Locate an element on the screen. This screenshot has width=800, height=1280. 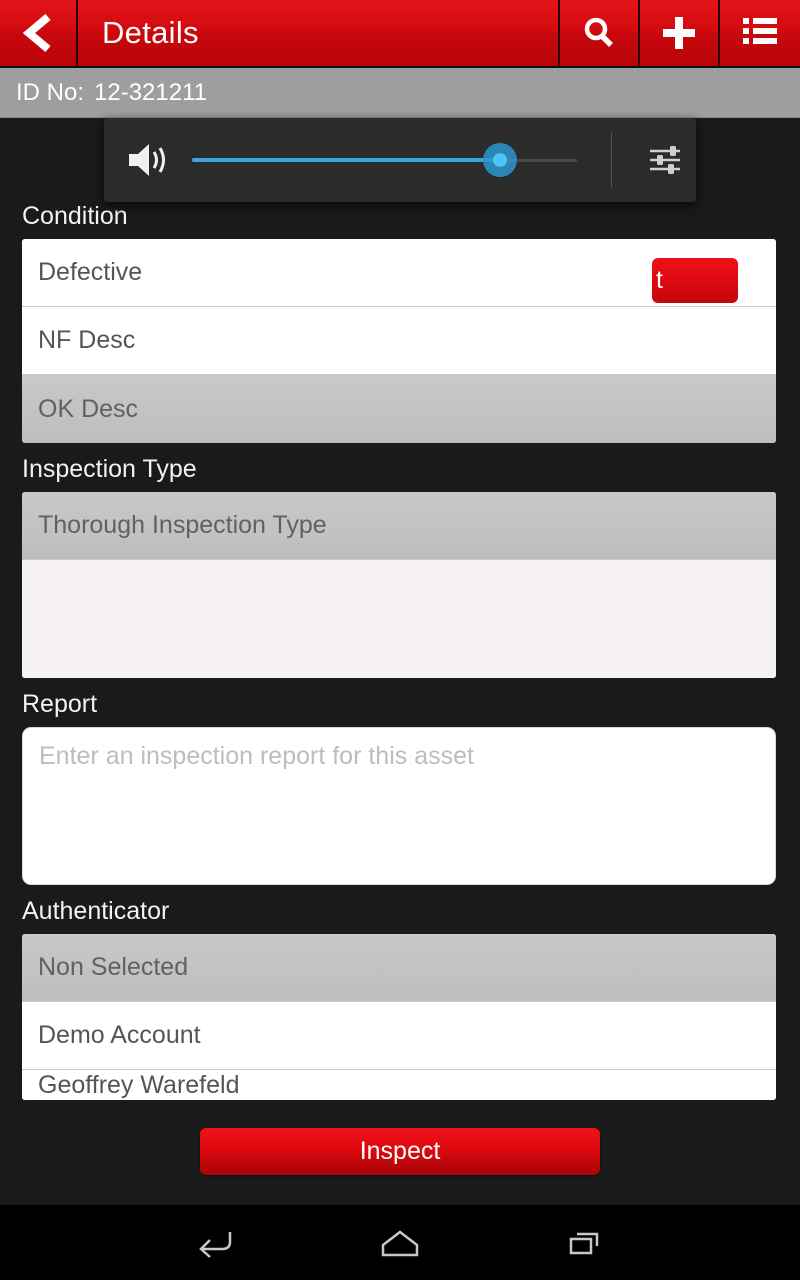
condition-option-nf-desc: NF Desc is located at coordinates (399, 341).